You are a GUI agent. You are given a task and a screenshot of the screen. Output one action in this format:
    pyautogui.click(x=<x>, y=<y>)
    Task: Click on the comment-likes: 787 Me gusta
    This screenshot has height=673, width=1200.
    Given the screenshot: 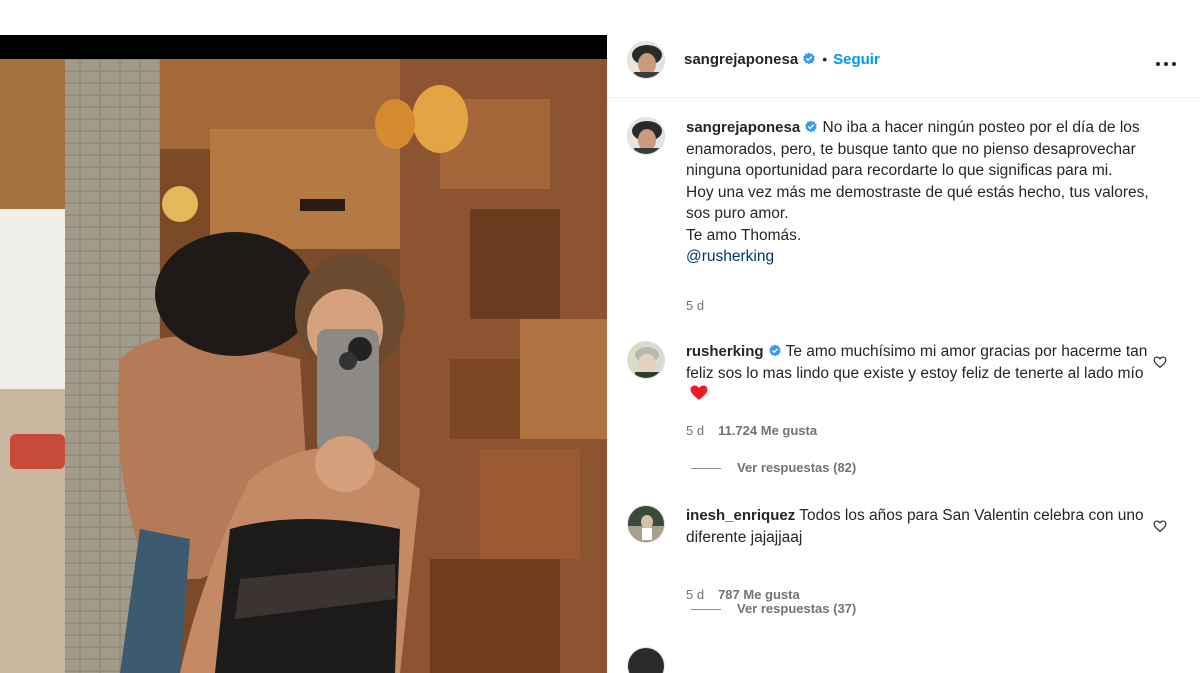 What is the action you would take?
    pyautogui.click(x=759, y=594)
    